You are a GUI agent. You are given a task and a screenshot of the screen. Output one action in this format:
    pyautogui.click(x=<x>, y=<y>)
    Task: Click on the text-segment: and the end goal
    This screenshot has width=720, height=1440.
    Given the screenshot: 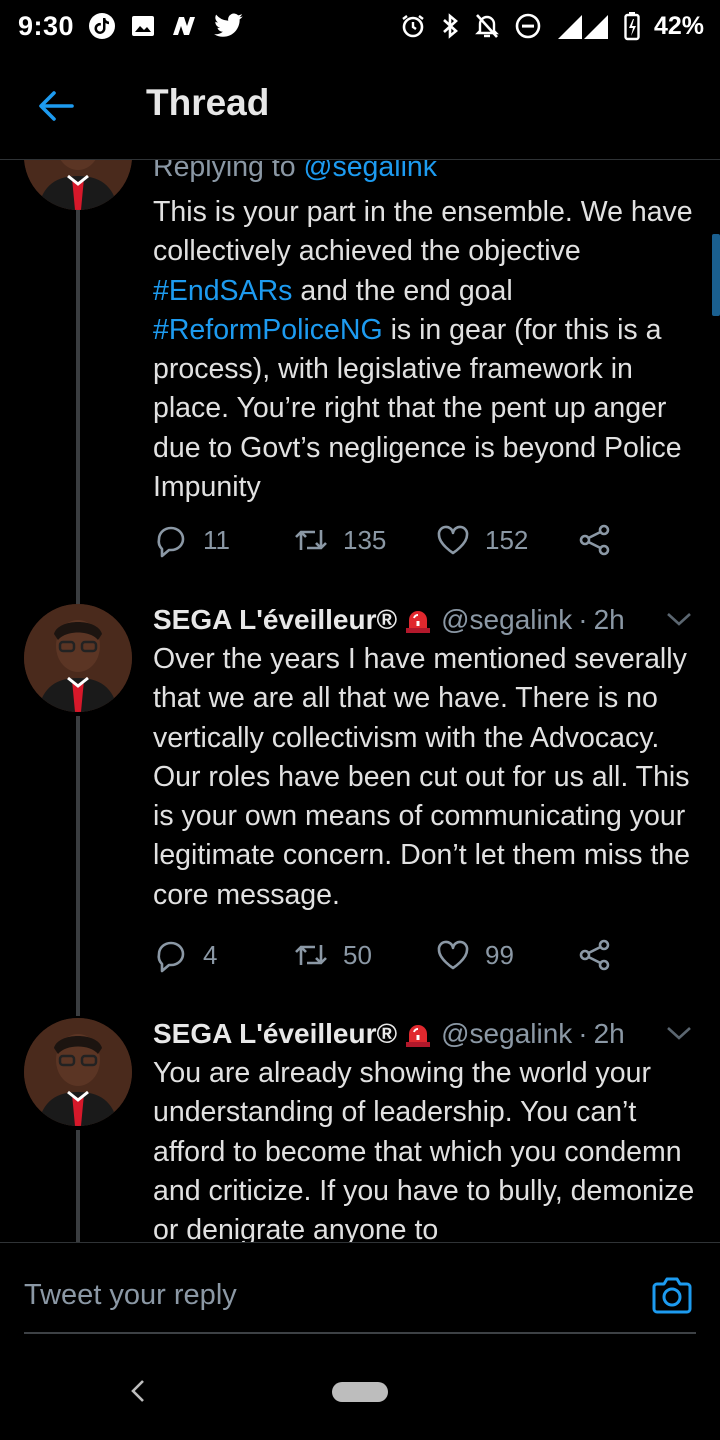 What is the action you would take?
    pyautogui.click(x=402, y=290)
    